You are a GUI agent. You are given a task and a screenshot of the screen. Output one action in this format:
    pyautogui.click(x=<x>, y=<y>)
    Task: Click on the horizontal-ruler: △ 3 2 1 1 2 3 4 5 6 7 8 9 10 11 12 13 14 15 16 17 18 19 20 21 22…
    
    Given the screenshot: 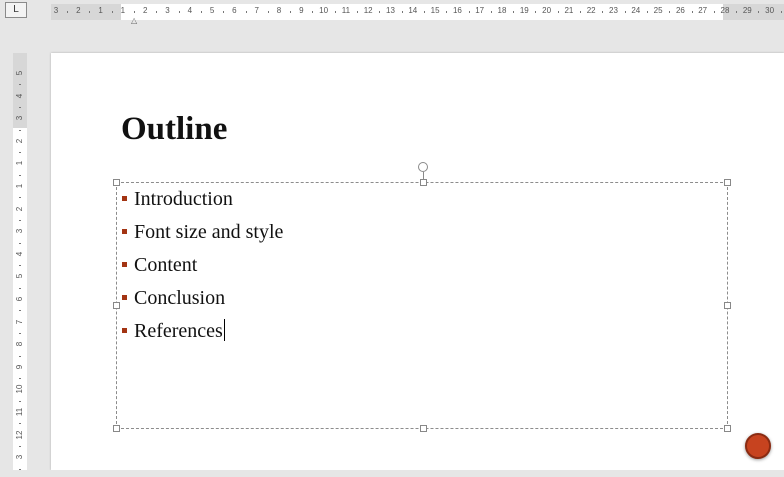 What is the action you would take?
    pyautogui.click(x=417, y=14)
    